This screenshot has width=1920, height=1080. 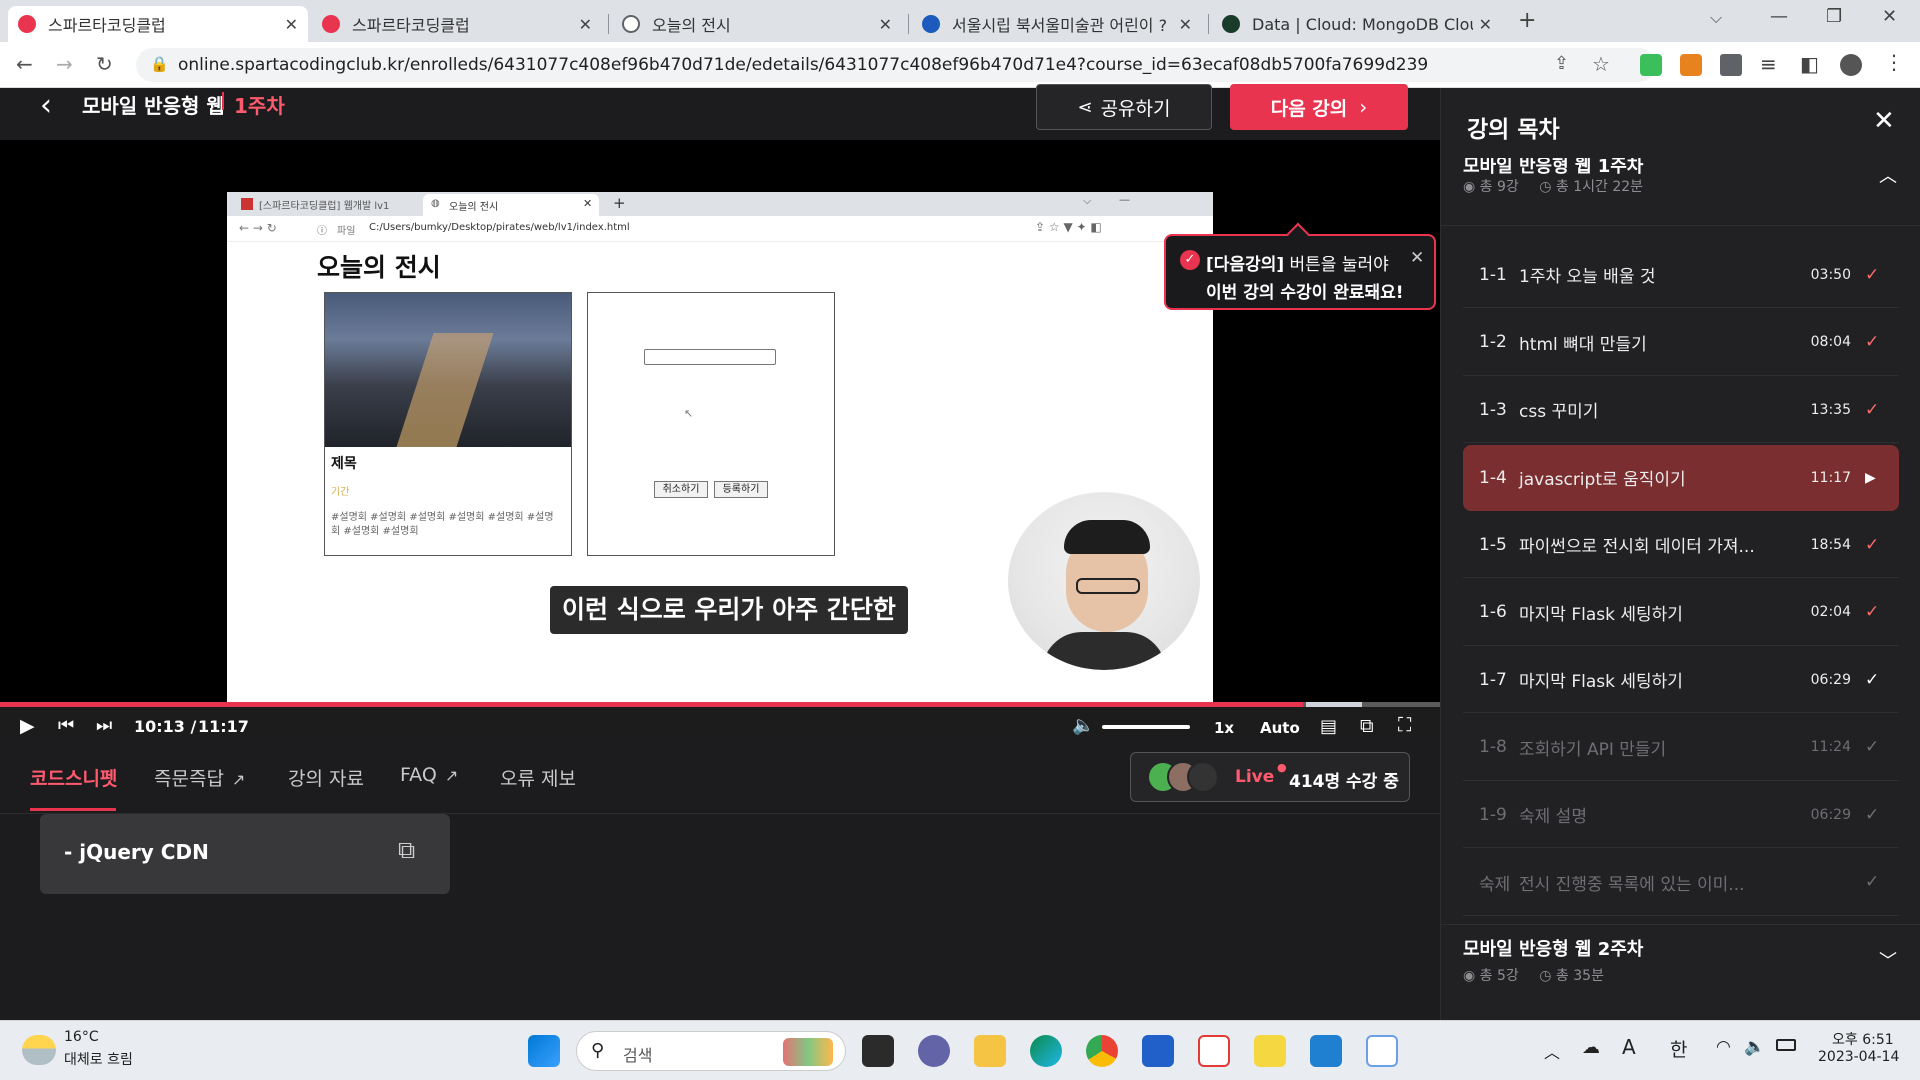 What do you see at coordinates (46, 105) in the screenshot?
I see `back-chevron-icon: ‹` at bounding box center [46, 105].